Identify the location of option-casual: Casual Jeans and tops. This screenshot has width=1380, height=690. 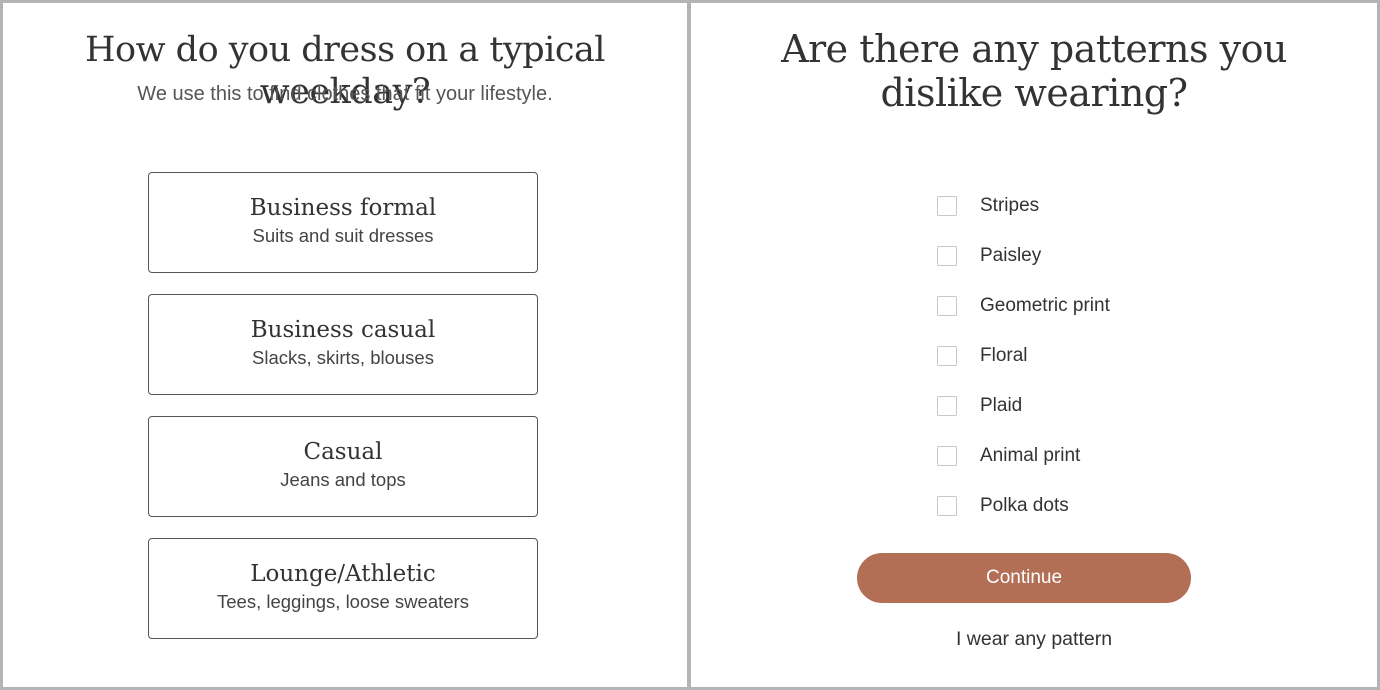
(343, 466).